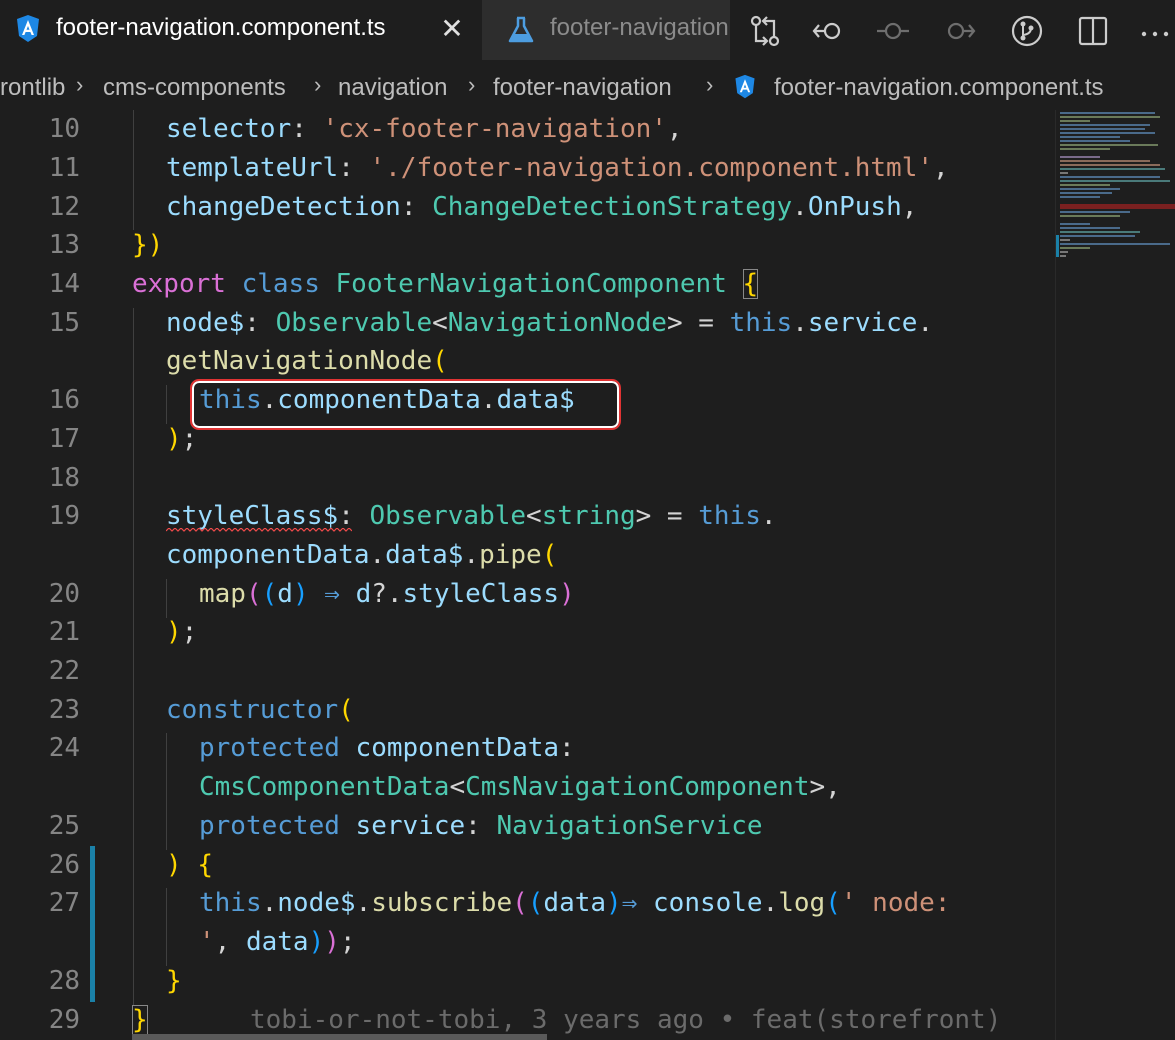 The height and width of the screenshot is (1040, 1175). What do you see at coordinates (260, 710) in the screenshot?
I see `code-line-23: constructor(` at bounding box center [260, 710].